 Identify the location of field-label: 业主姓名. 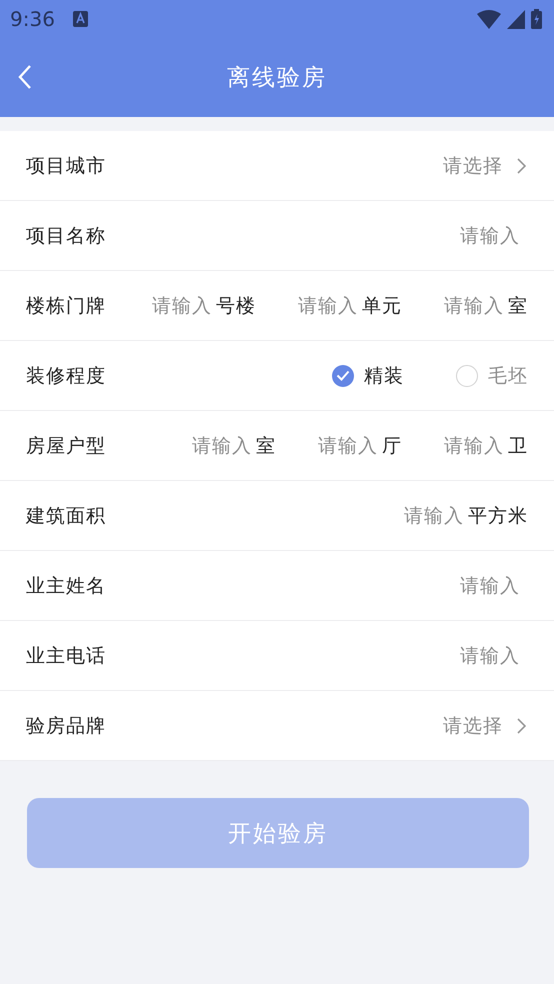
(66, 586).